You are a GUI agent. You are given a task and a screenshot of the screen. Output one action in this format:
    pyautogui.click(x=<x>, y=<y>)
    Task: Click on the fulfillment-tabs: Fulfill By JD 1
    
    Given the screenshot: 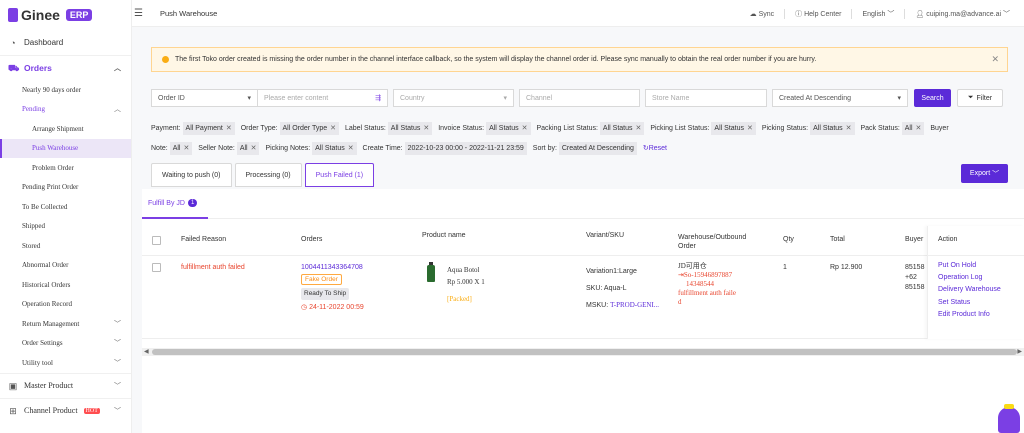 What is the action you would take?
    pyautogui.click(x=583, y=204)
    